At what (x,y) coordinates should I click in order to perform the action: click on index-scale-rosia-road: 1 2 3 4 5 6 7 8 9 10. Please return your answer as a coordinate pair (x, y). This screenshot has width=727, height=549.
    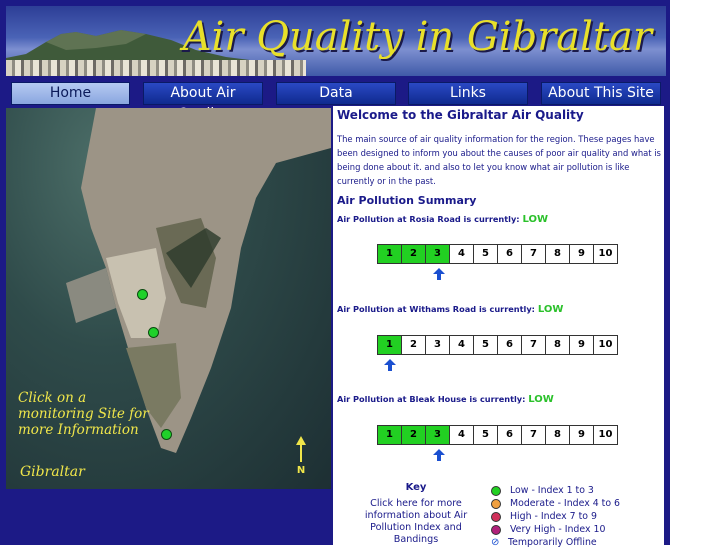
    Looking at the image, I should click on (497, 254).